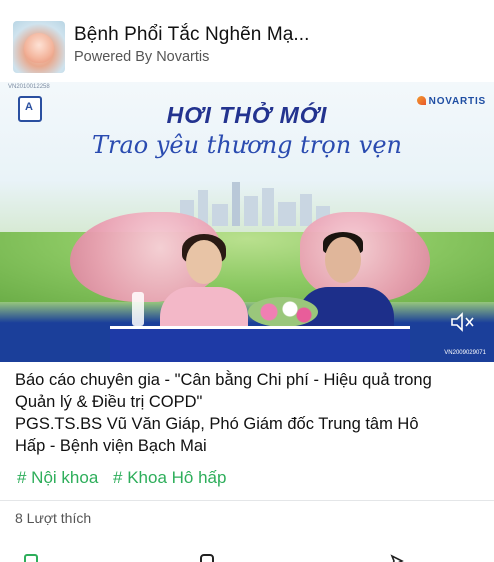  Describe the element at coordinates (247, 500) in the screenshot. I see `divider` at that location.